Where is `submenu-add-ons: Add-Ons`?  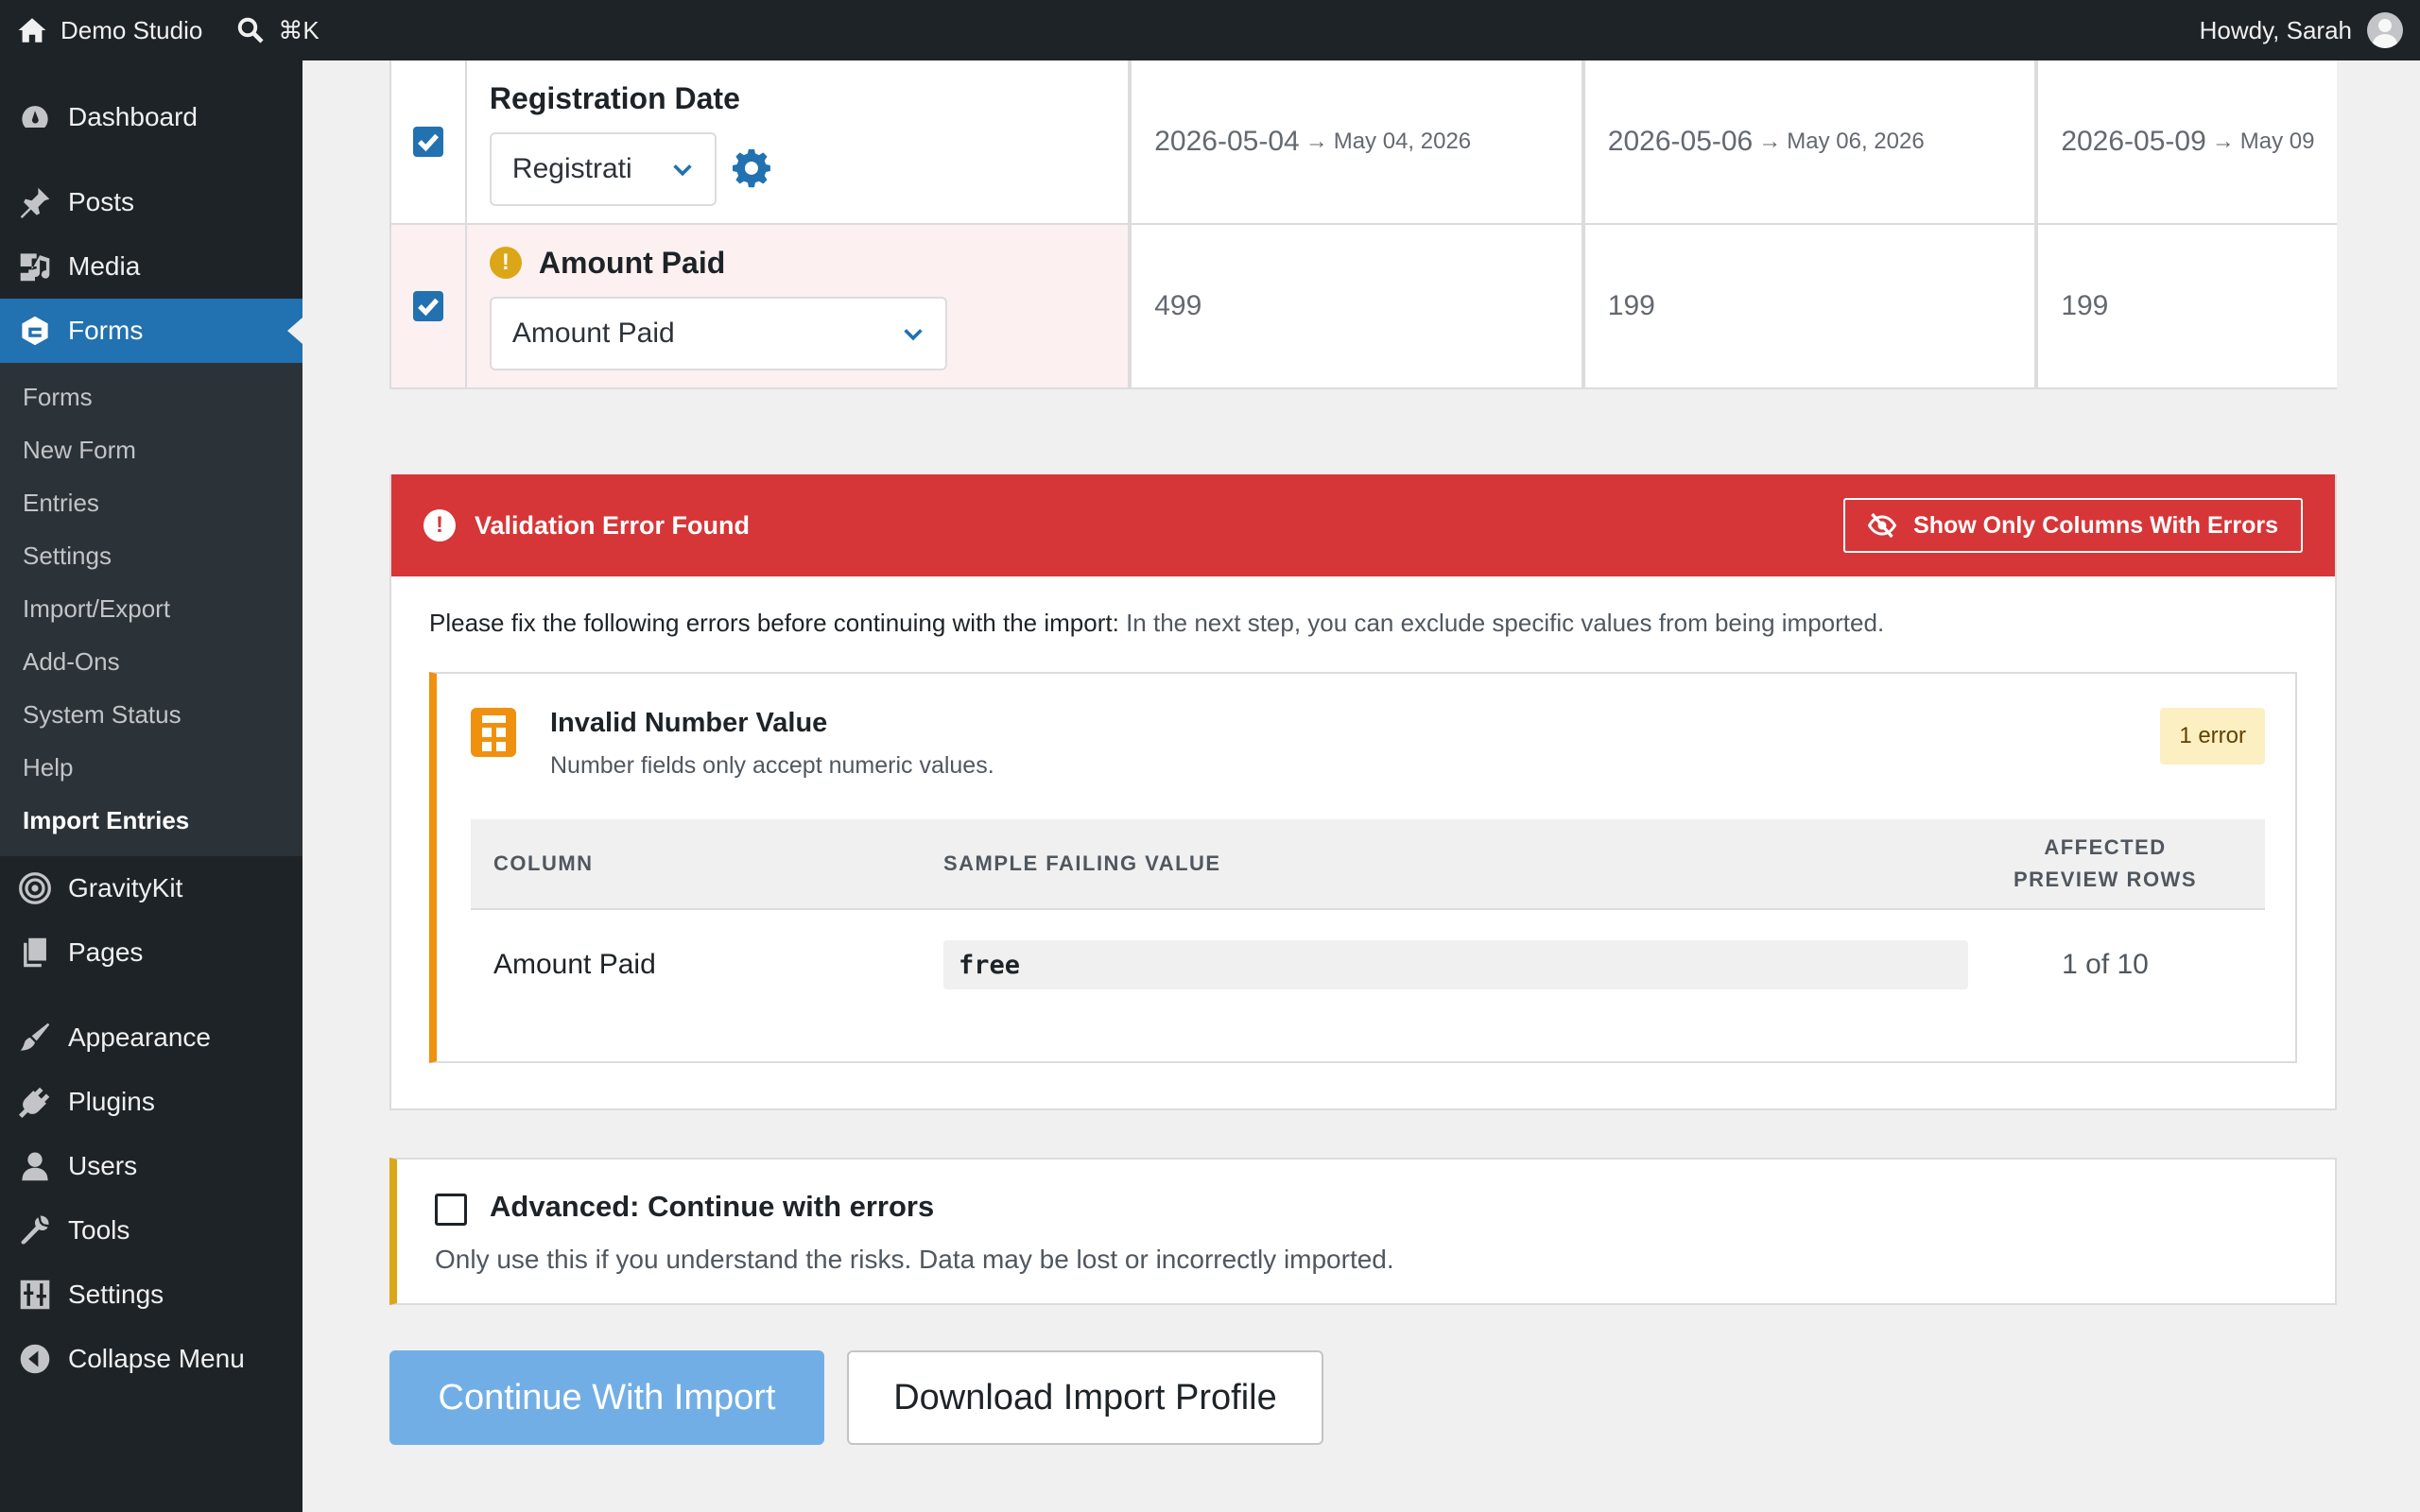
submenu-add-ons: Add-Ons is located at coordinates (151, 661).